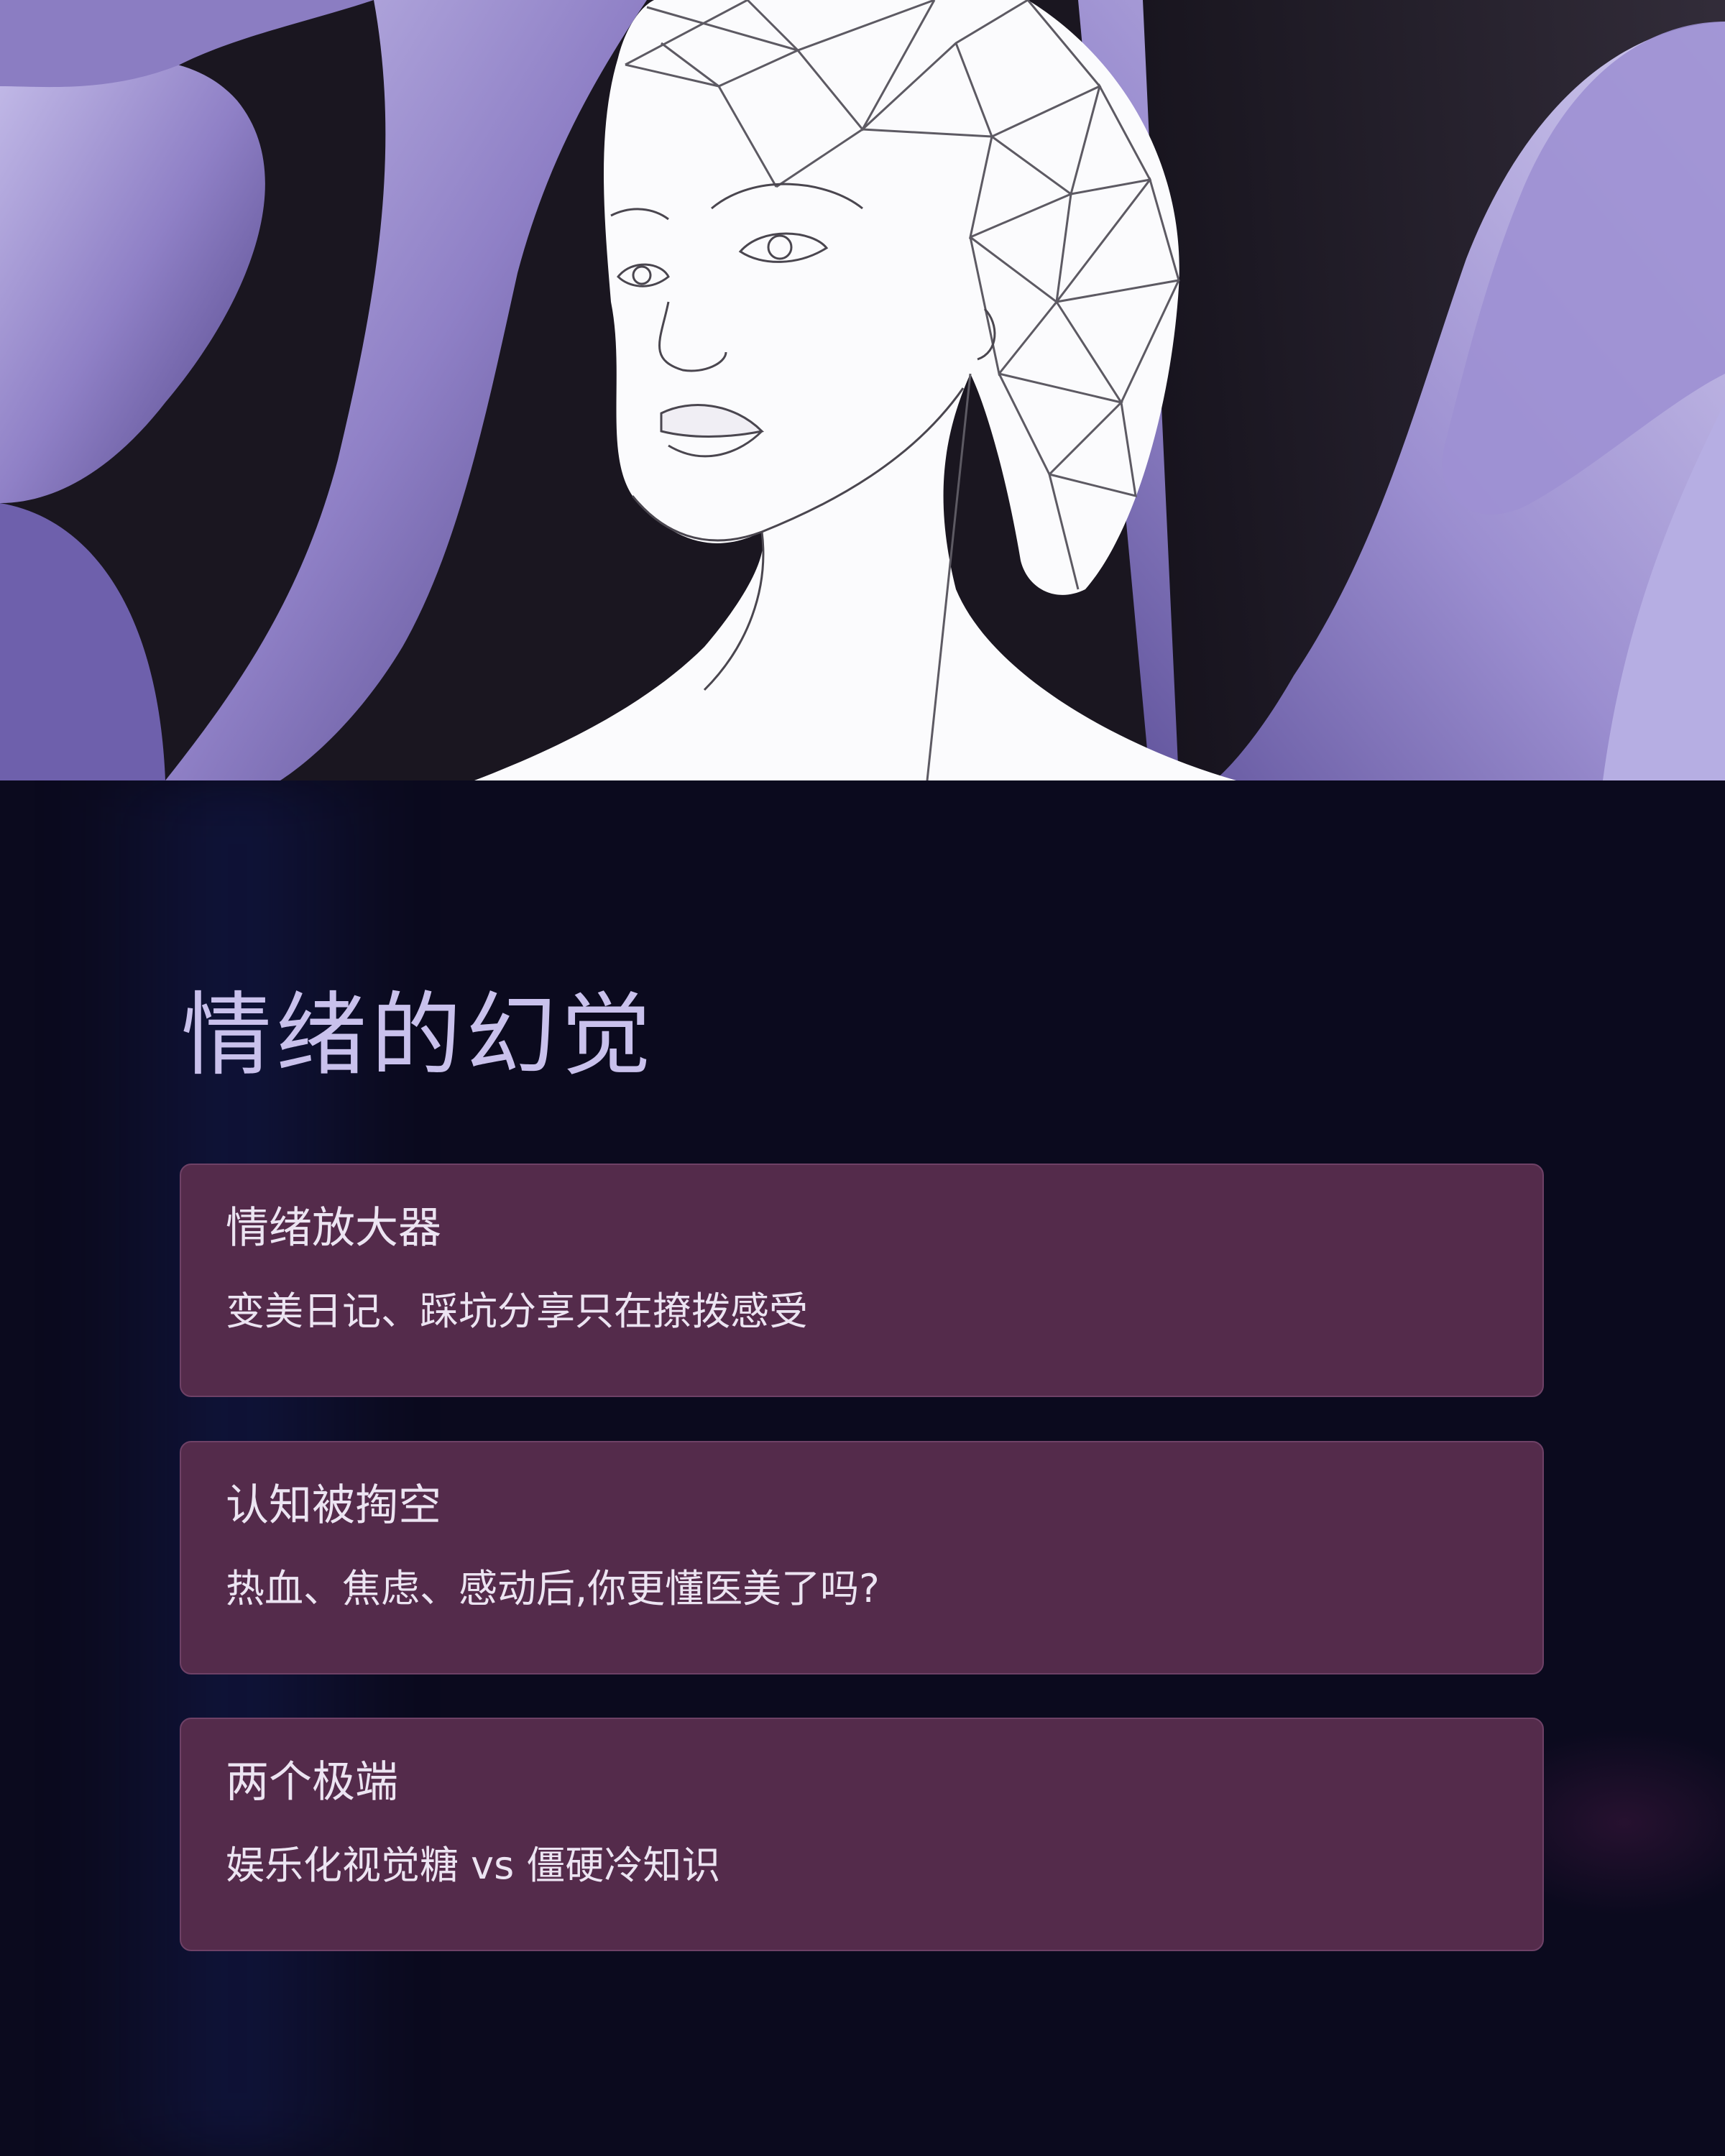  Describe the element at coordinates (418, 1035) in the screenshot. I see `page-title: 情绪的幻觉` at that location.